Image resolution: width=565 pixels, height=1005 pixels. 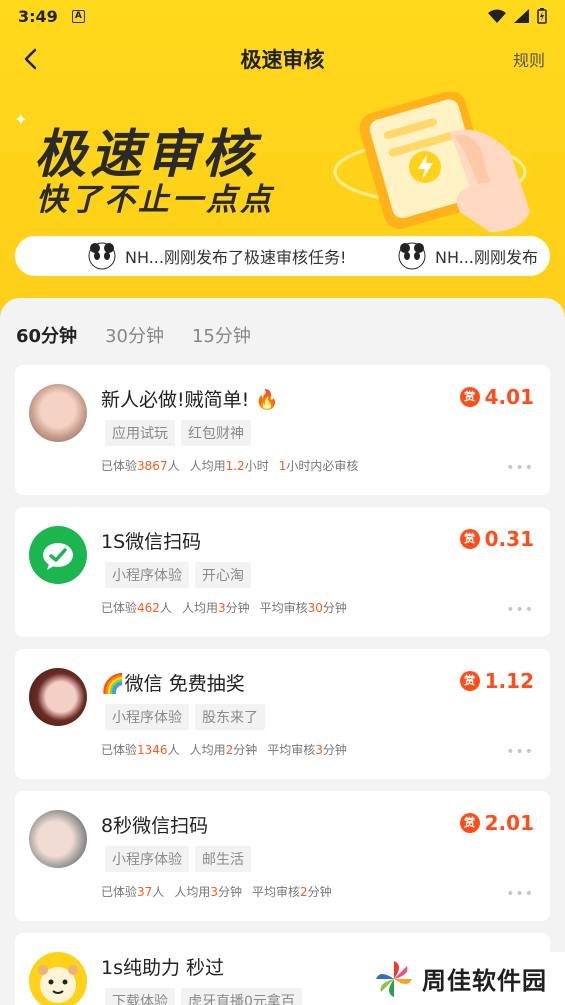 I want to click on watermark: 周佳软件园, so click(x=465, y=978).